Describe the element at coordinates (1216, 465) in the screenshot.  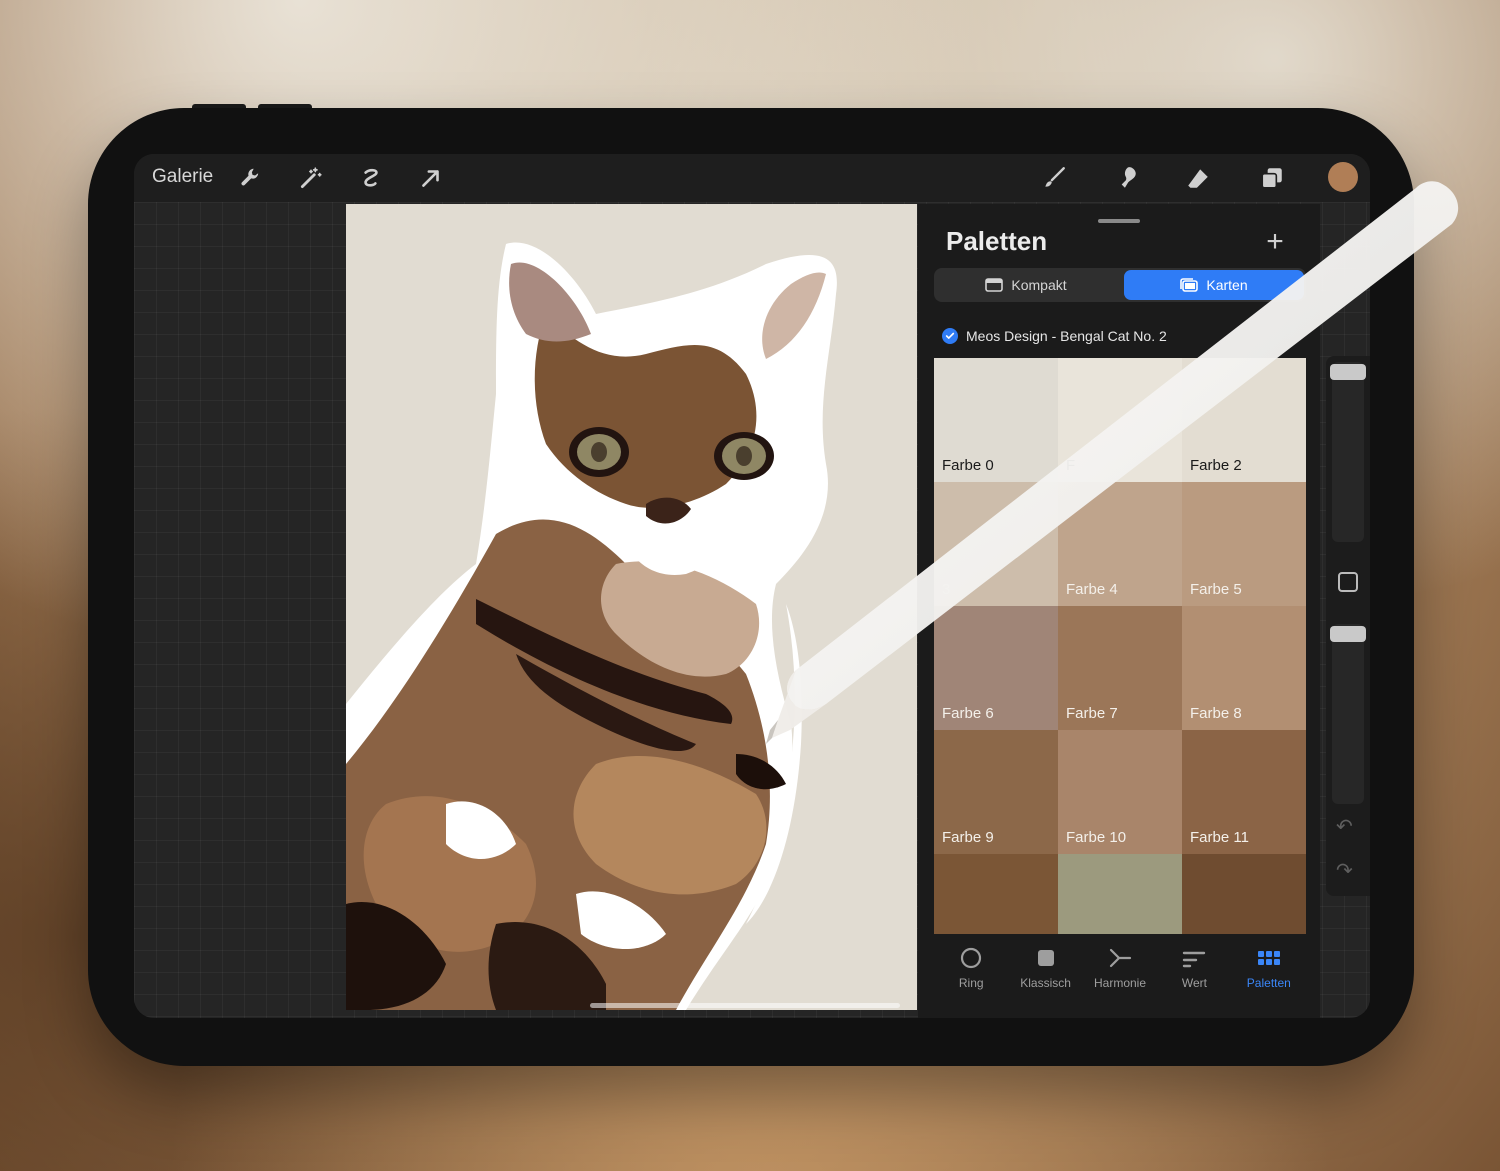
I see `swatch-label: Farbe 2` at that location.